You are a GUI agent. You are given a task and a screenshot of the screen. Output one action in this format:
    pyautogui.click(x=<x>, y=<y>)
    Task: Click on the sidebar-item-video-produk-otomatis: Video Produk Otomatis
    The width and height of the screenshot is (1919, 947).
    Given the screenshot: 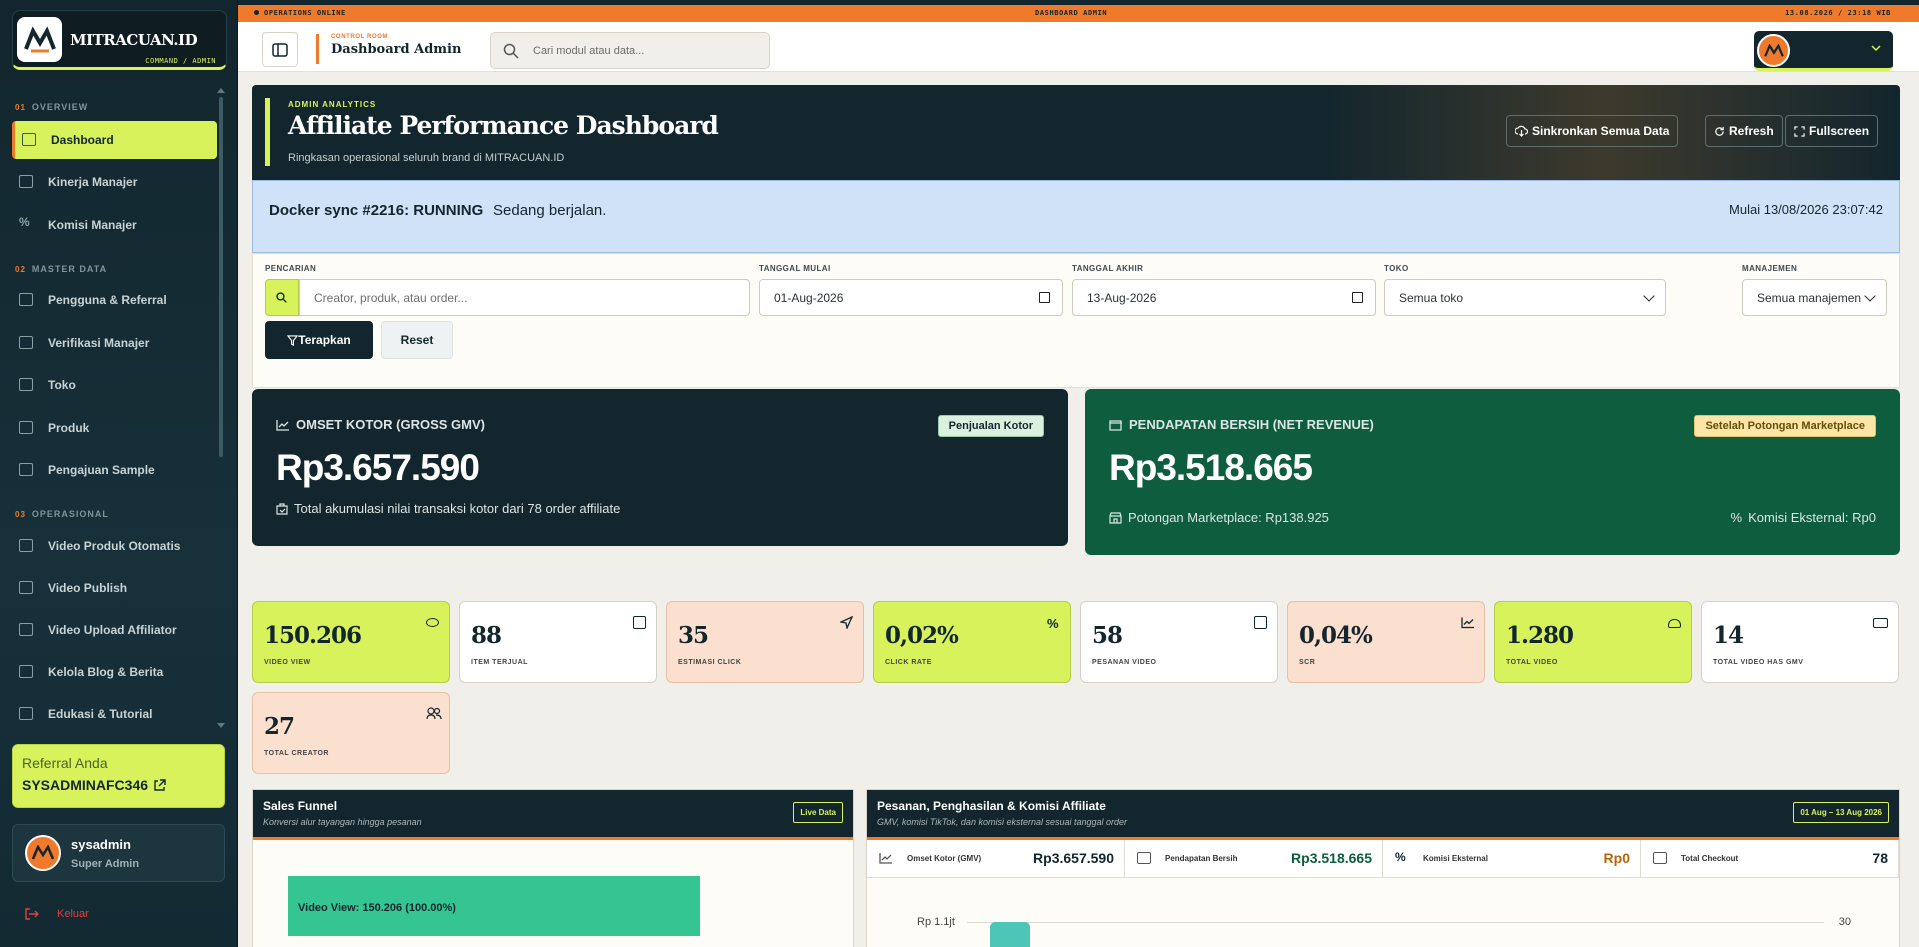 What is the action you would take?
    pyautogui.click(x=114, y=546)
    